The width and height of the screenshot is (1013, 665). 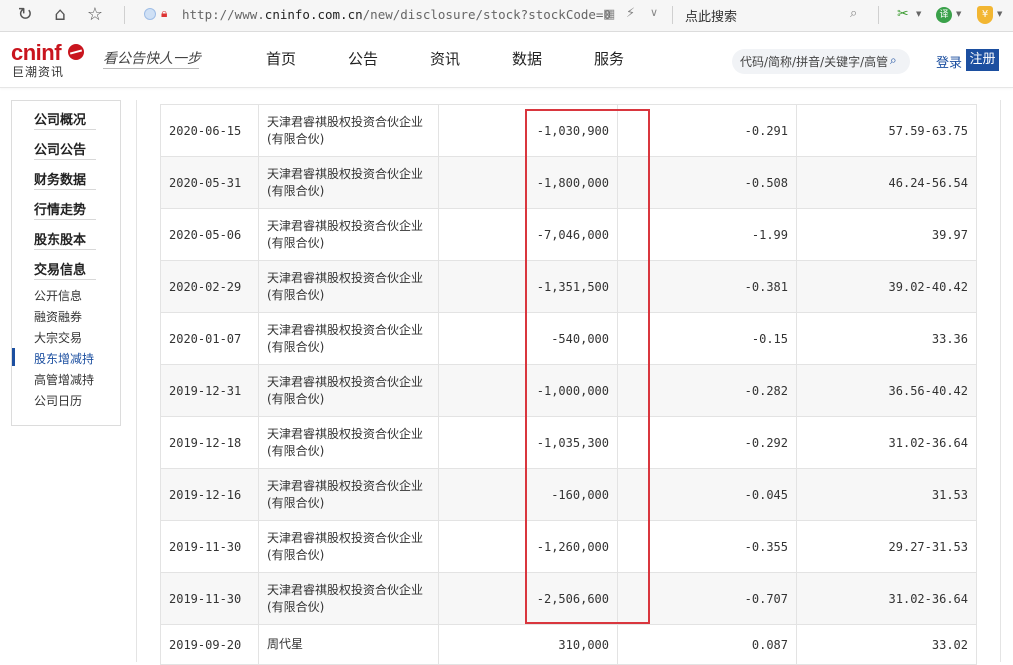 I want to click on chevron-down-icon: ∨, so click(x=654, y=12).